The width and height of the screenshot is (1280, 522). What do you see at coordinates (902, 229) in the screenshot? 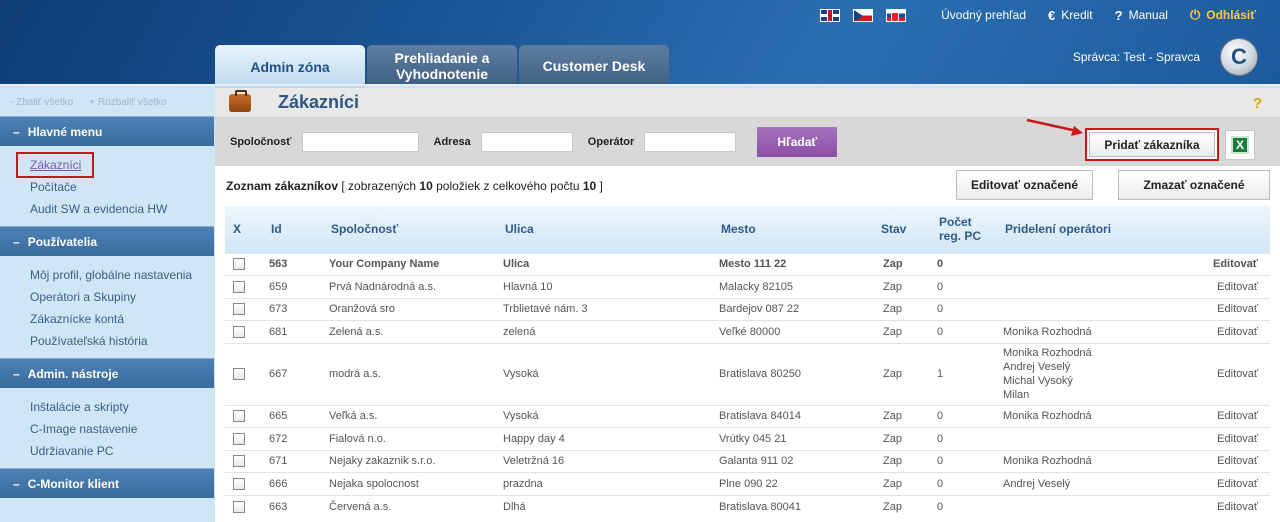
I see `col-state: Stav` at bounding box center [902, 229].